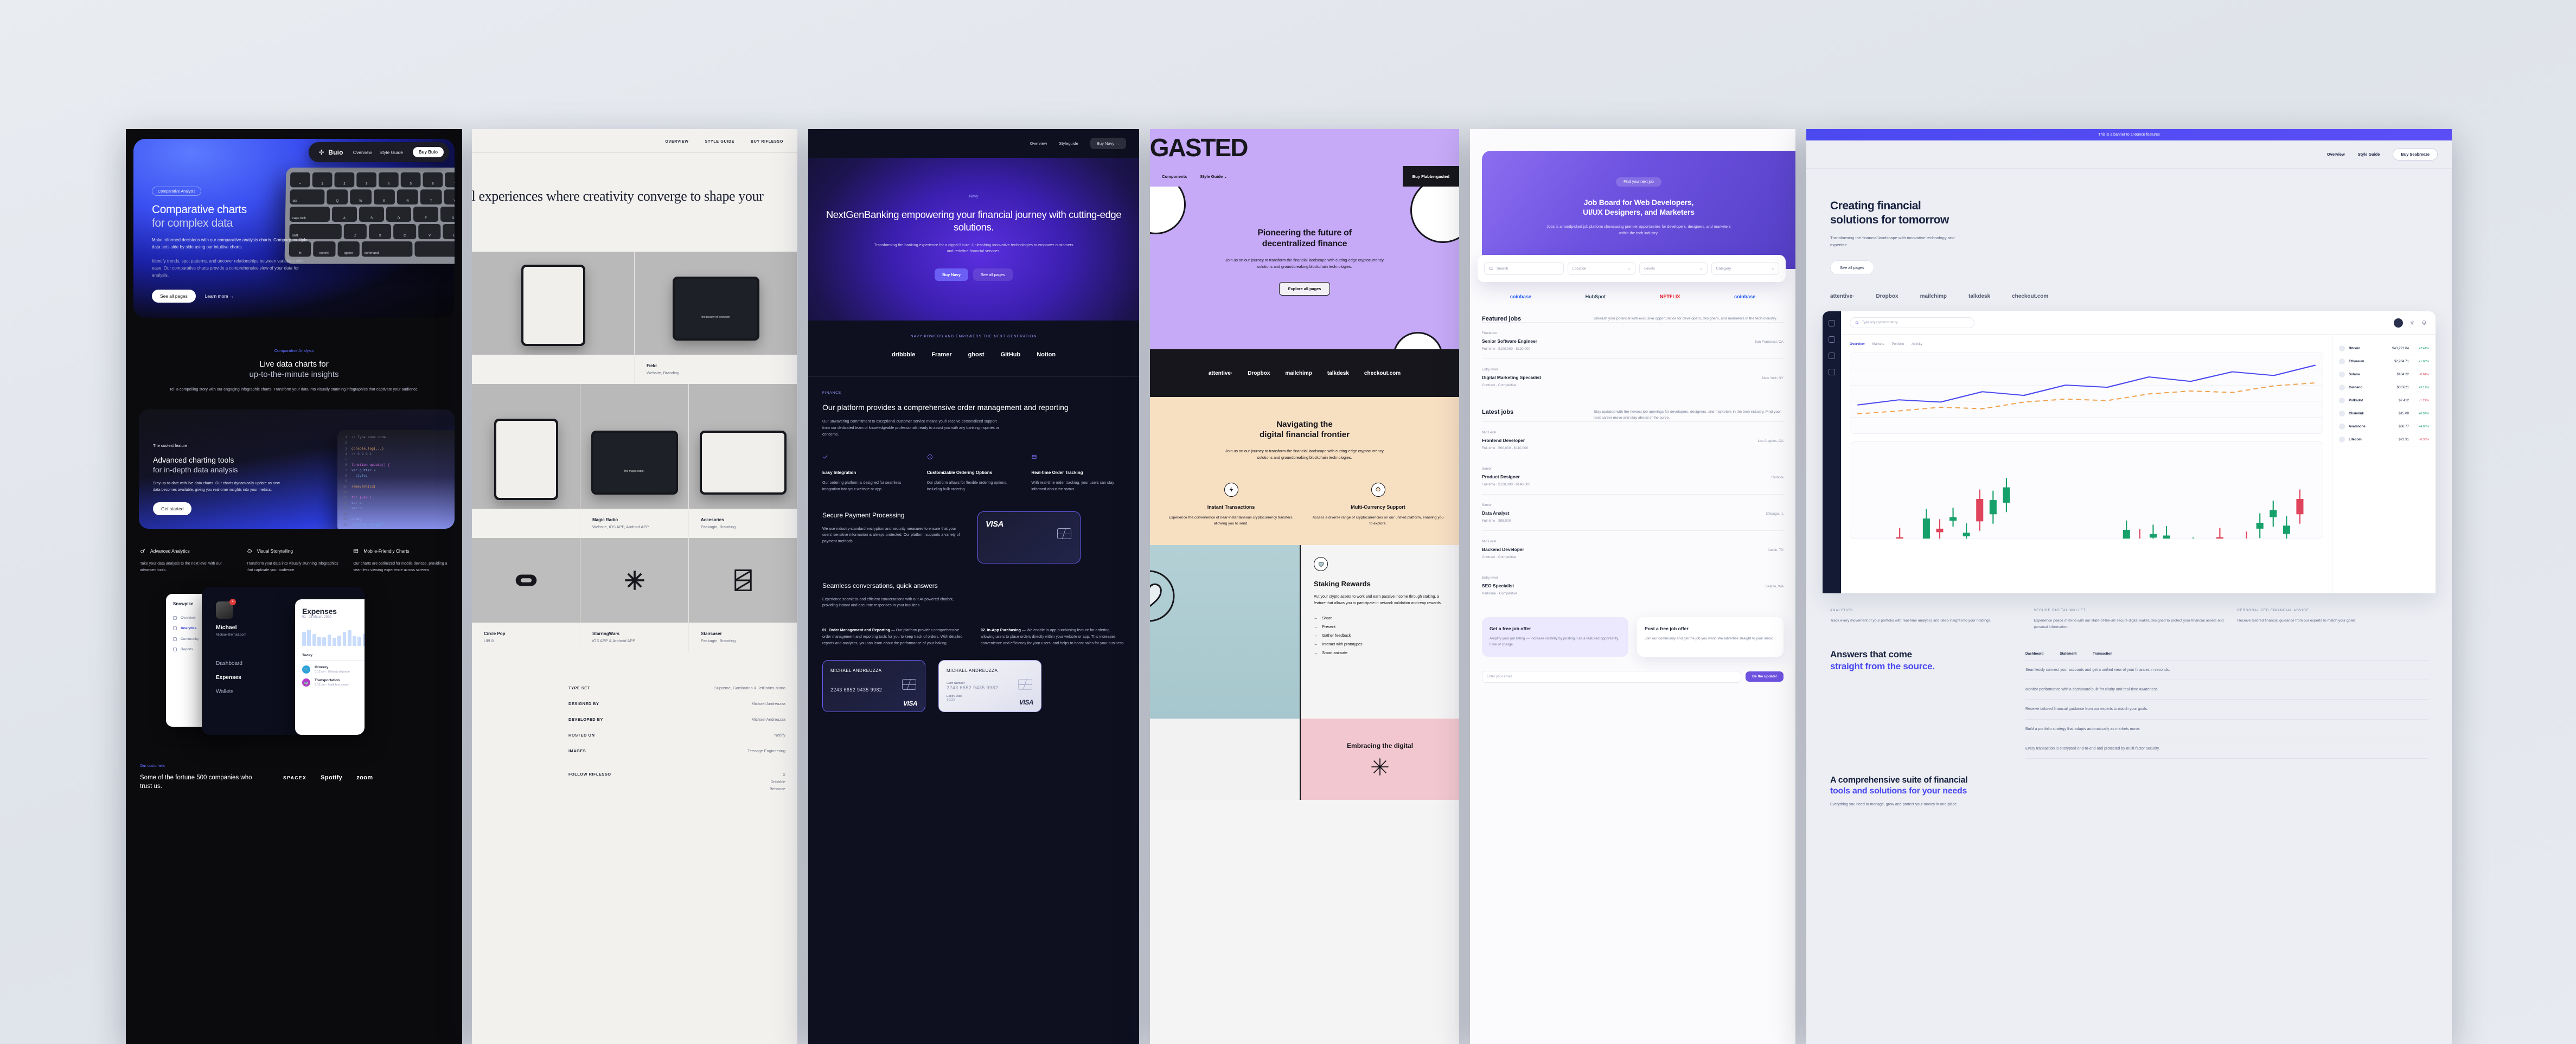  What do you see at coordinates (1832, 356) in the screenshot?
I see `chart-icon` at bounding box center [1832, 356].